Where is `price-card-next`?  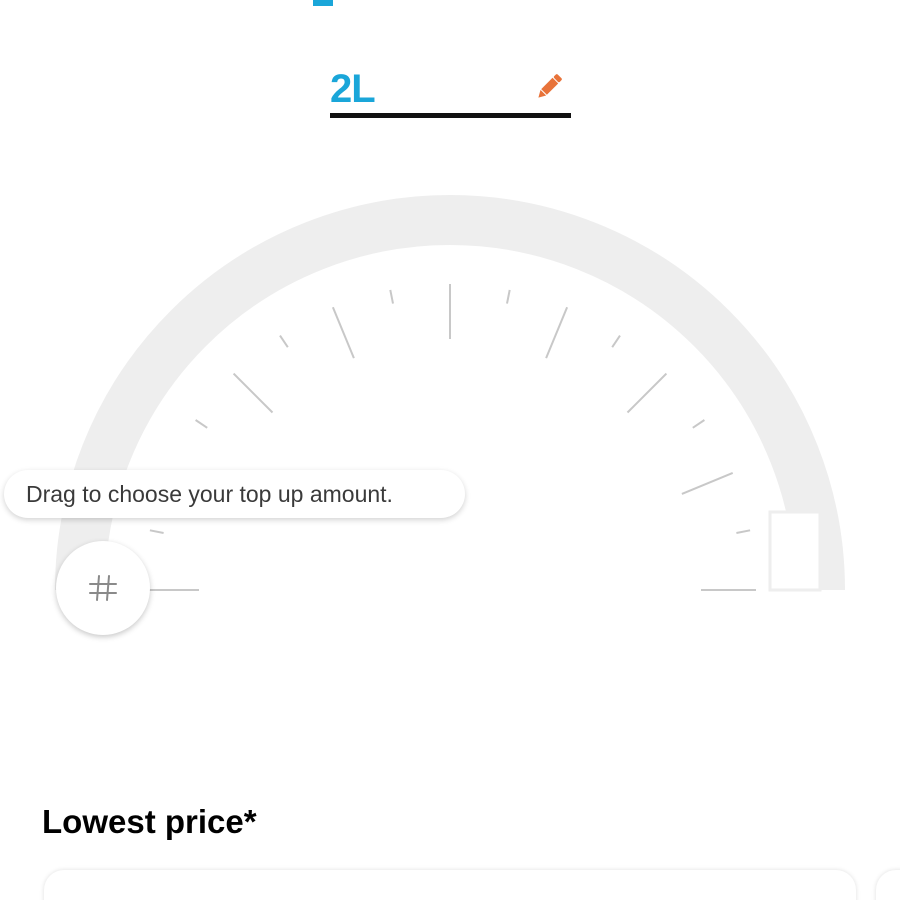 price-card-next is located at coordinates (888, 885).